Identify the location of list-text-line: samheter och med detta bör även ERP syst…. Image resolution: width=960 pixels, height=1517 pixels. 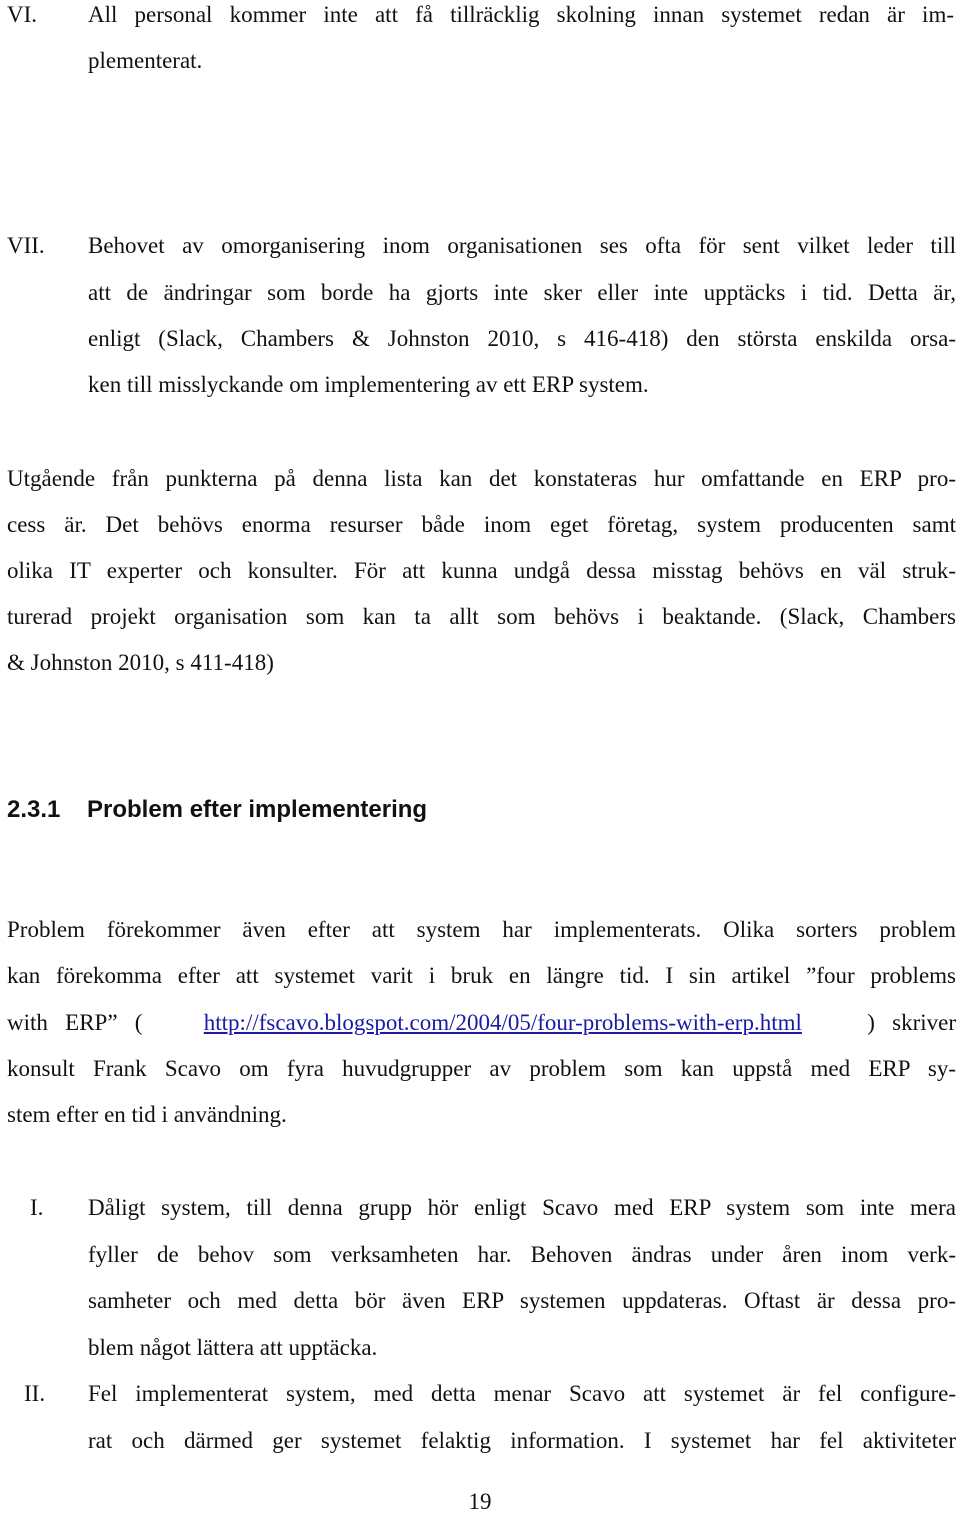
(522, 1300).